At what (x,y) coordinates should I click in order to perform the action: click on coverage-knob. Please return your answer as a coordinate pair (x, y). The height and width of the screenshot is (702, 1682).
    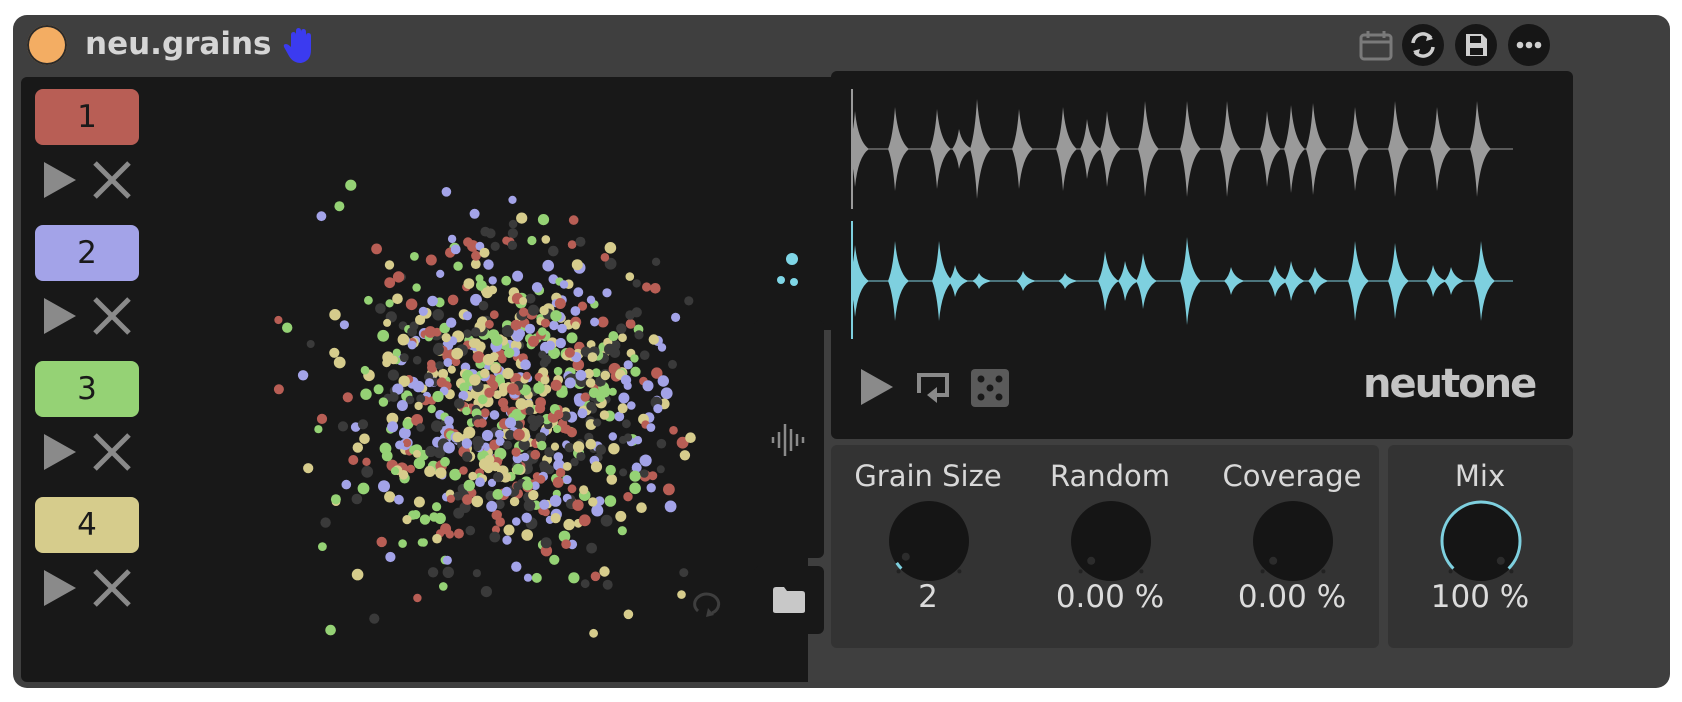
    Looking at the image, I should click on (1293, 541).